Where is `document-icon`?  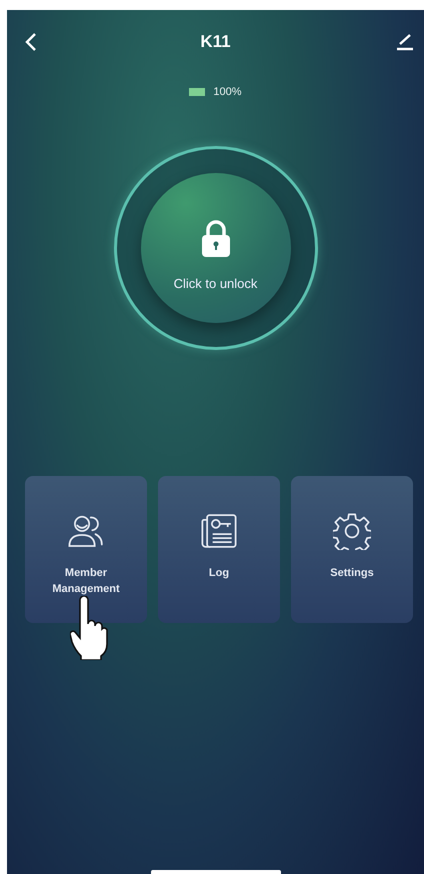 document-icon is located at coordinates (219, 531).